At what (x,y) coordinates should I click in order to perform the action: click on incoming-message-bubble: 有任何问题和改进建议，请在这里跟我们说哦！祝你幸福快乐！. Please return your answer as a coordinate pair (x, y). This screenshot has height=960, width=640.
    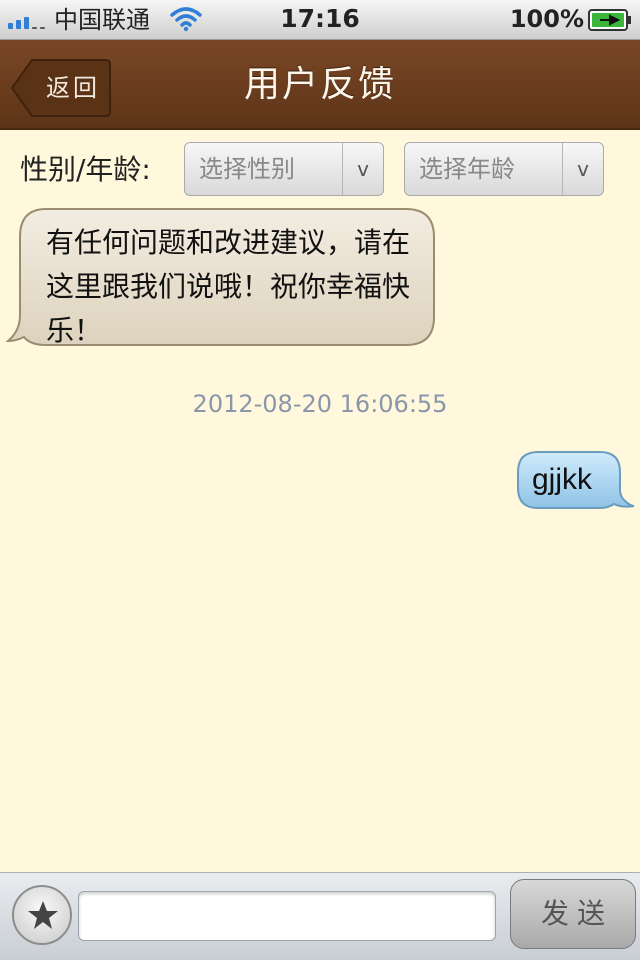
    Looking at the image, I should click on (221, 277).